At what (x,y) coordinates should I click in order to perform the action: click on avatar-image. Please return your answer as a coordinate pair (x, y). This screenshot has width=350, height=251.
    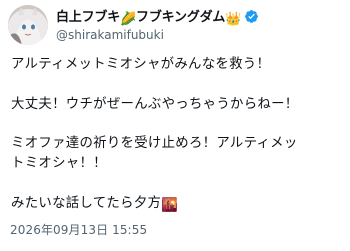
    Looking at the image, I should click on (28, 25).